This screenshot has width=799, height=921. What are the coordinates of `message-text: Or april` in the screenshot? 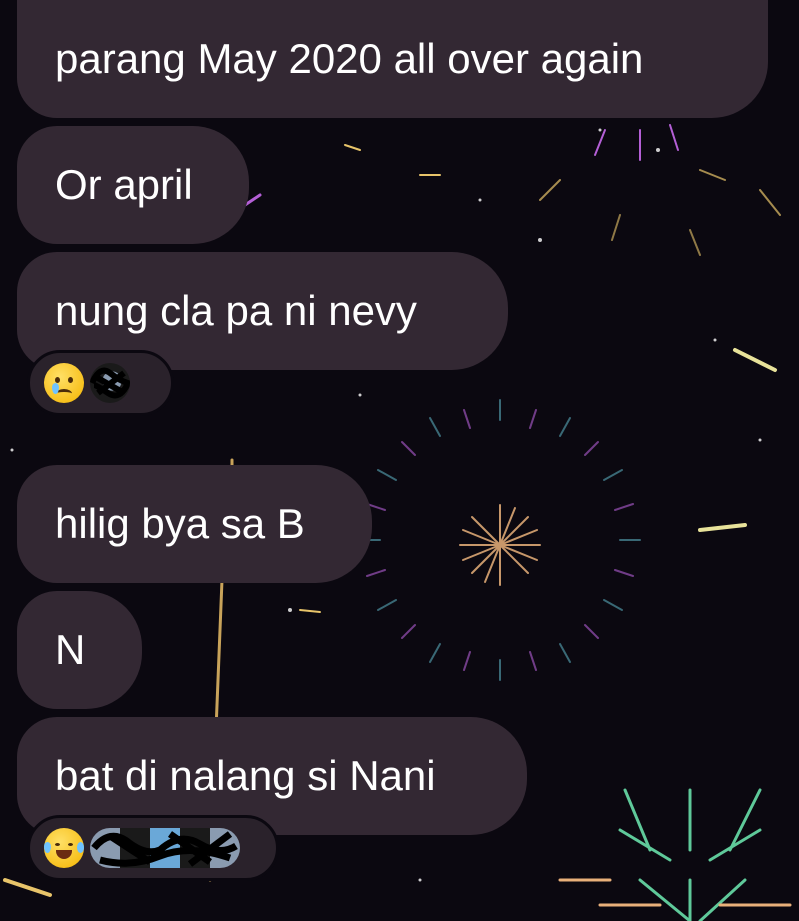 It's located at (124, 184).